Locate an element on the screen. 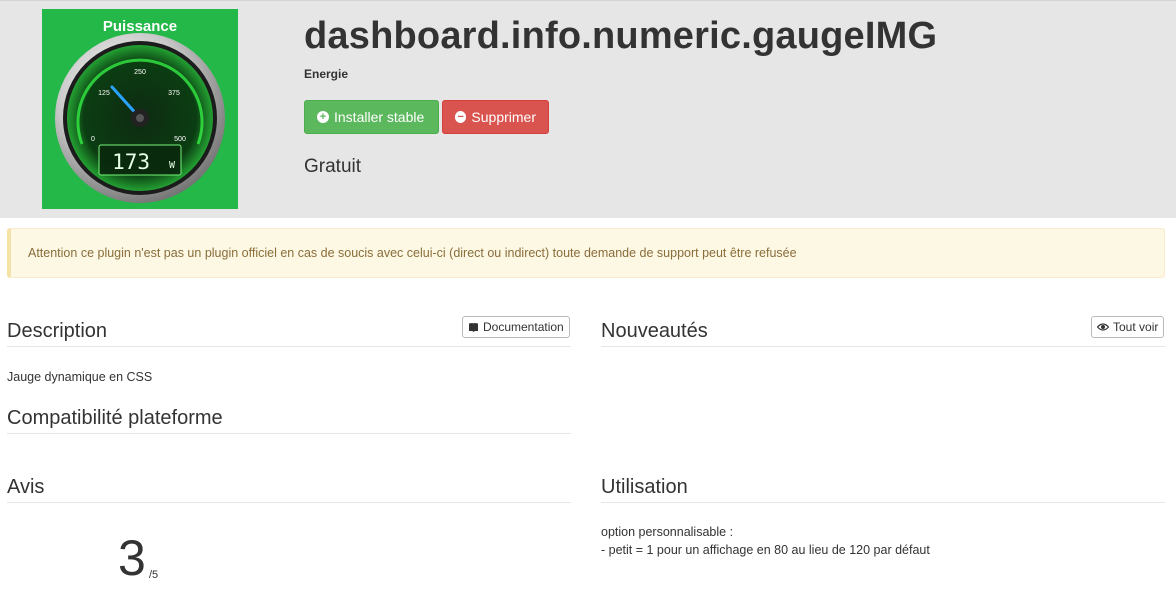  install-stable-label: Installer stable is located at coordinates (379, 117).